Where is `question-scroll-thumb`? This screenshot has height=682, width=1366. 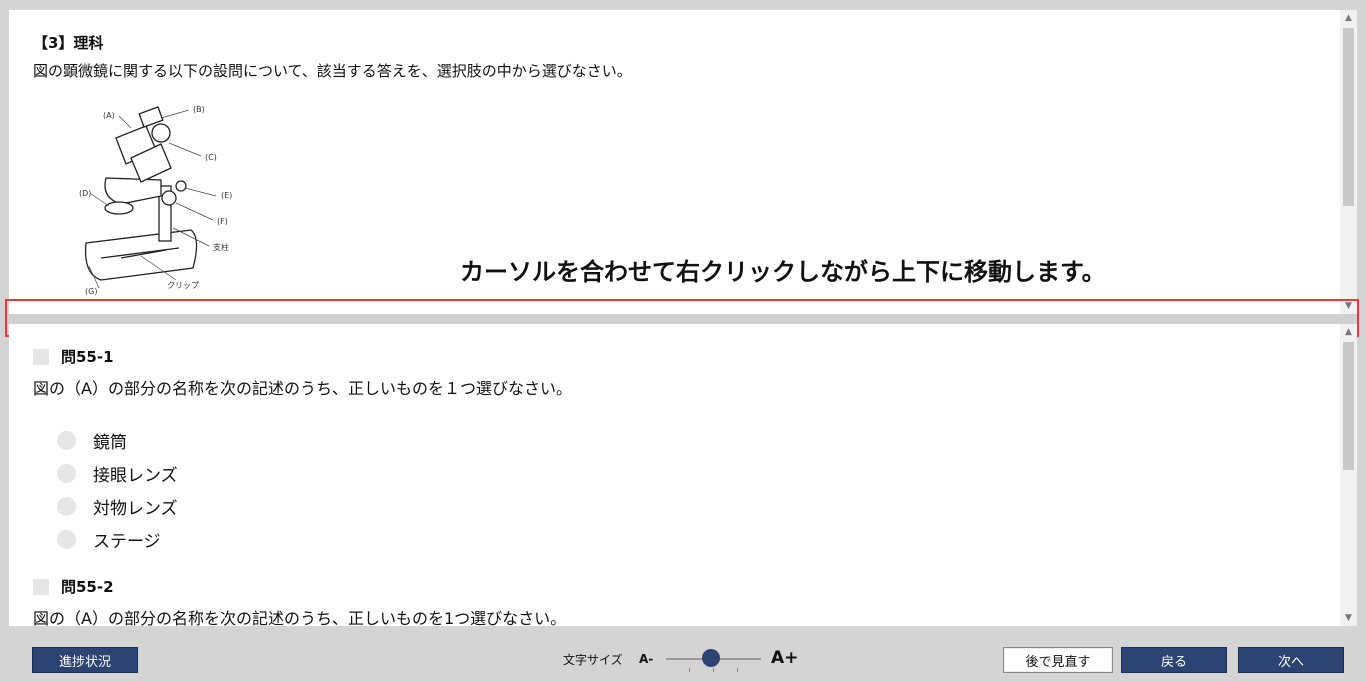
question-scroll-thumb is located at coordinates (1348, 406).